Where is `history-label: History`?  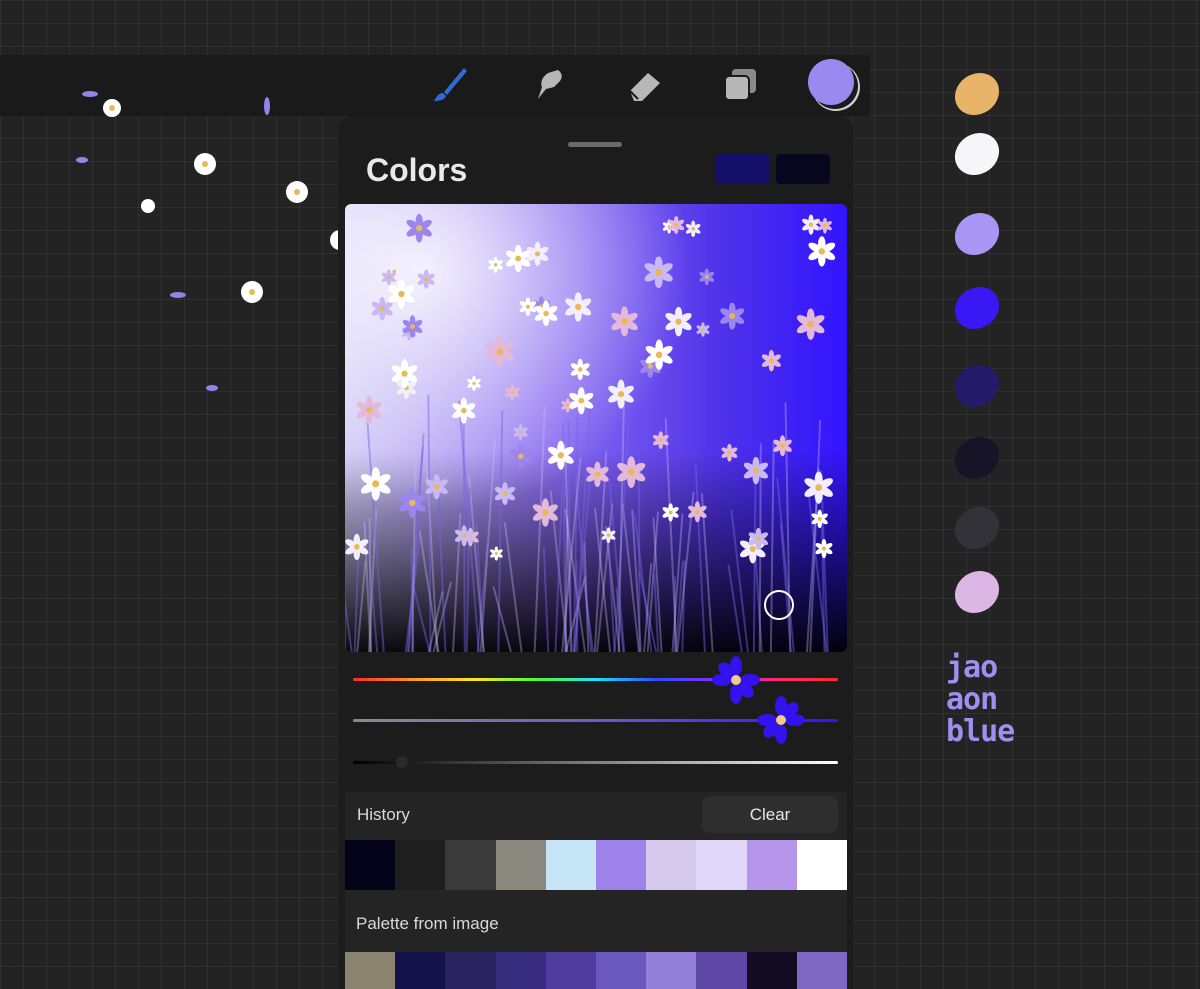
history-label: History is located at coordinates (383, 814).